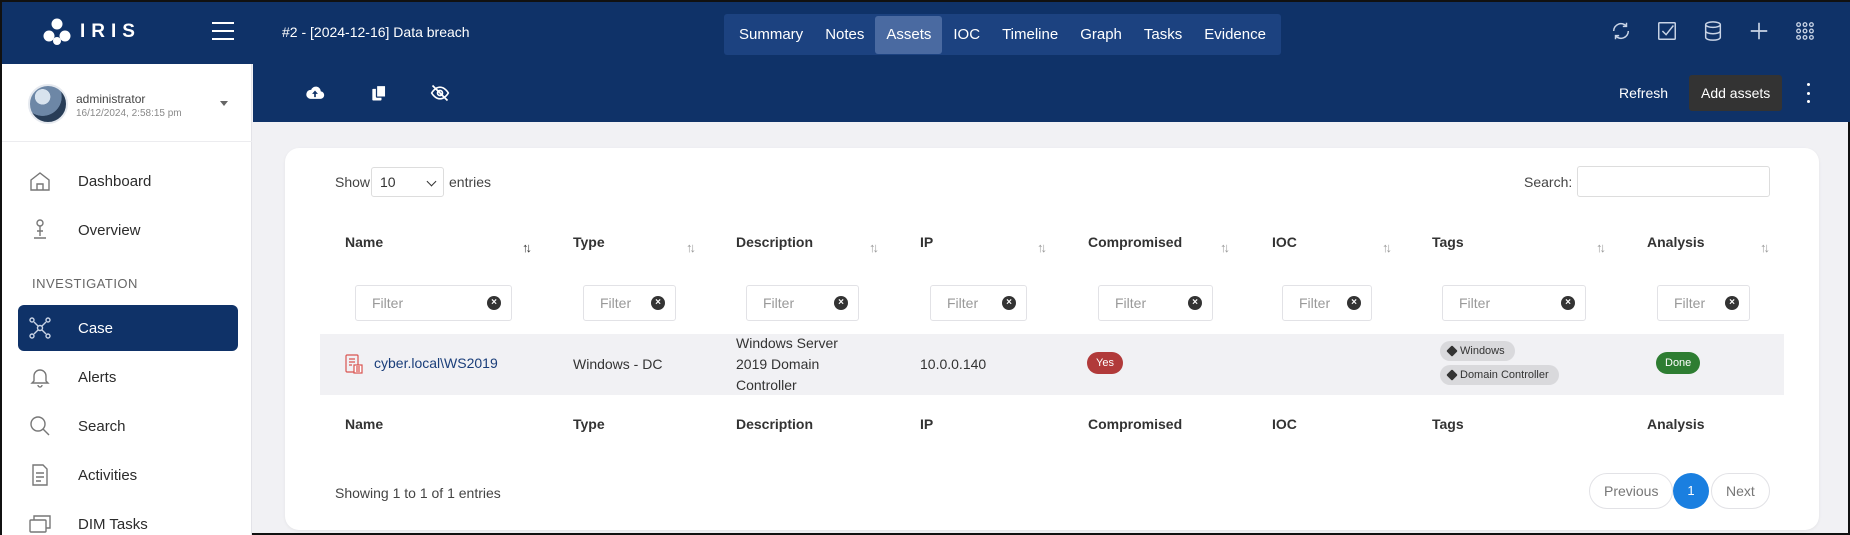 This screenshot has width=1850, height=535. Describe the element at coordinates (57, 31) in the screenshot. I see `iris-logo-icon` at that location.